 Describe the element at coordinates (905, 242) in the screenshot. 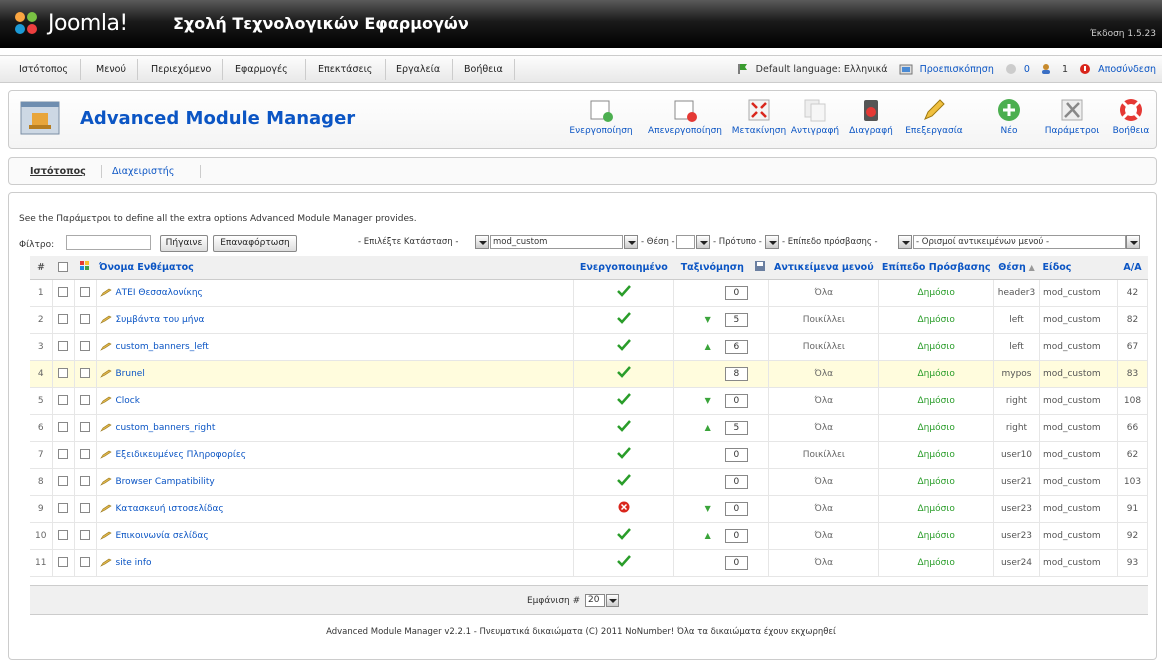

I see `access-filter-dropdown` at that location.